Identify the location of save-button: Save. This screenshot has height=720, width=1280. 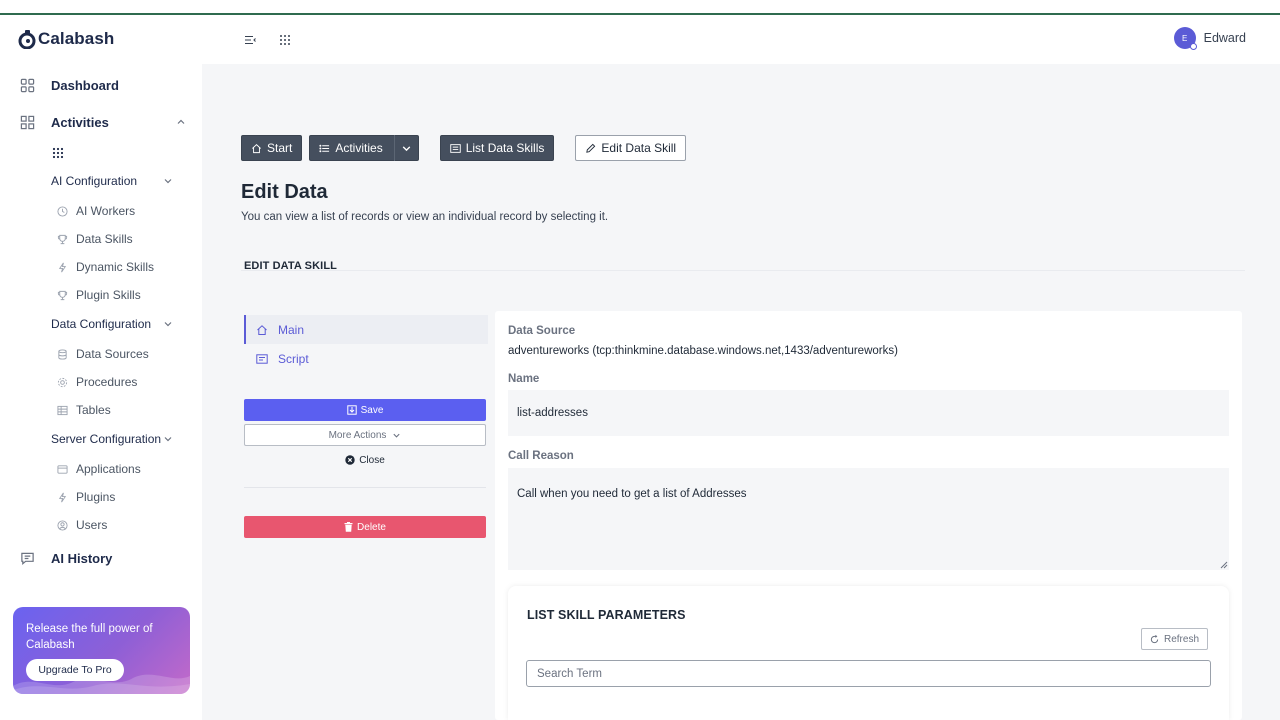
(365, 410).